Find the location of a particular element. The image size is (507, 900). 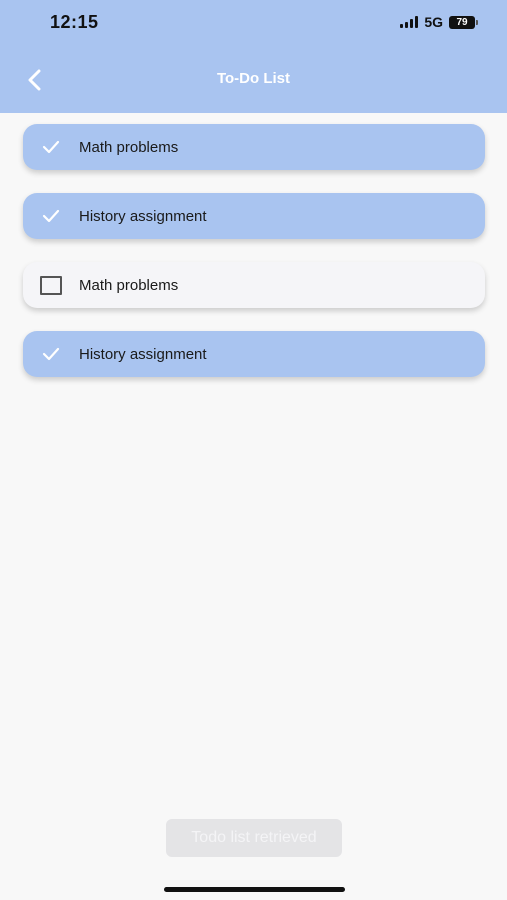

app-header: 12:15 5G 79 To-Do List is located at coordinates (253, 56).